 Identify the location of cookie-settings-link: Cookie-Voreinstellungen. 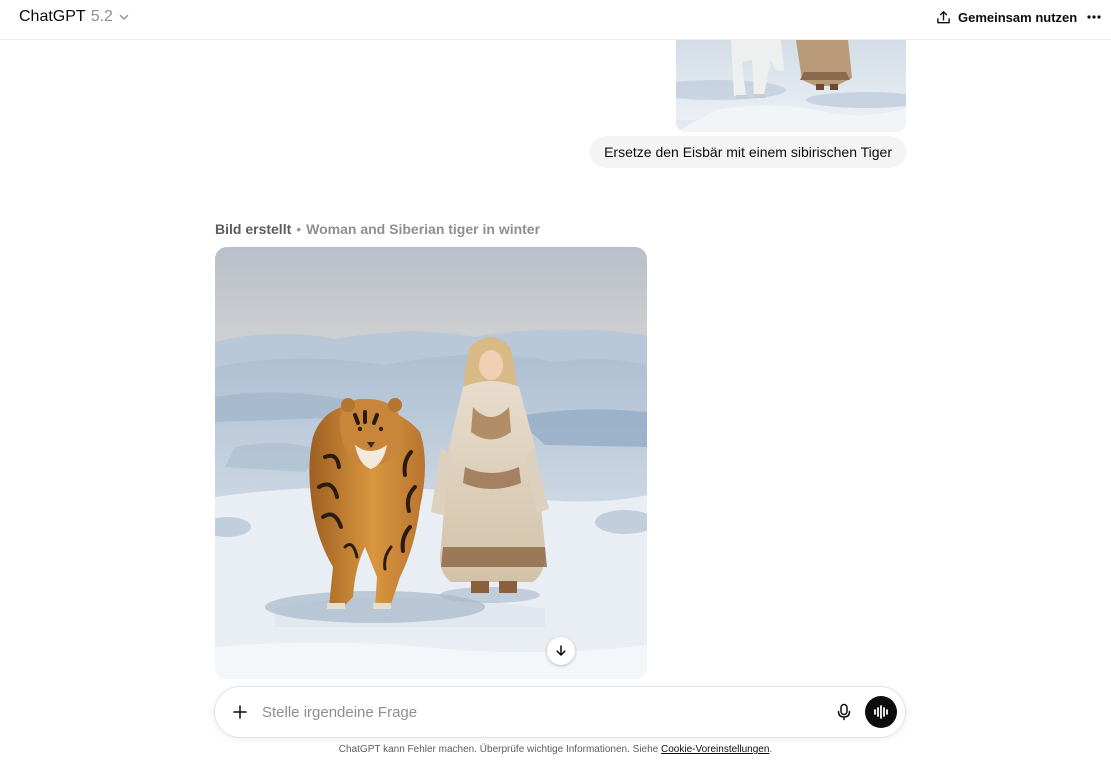
(715, 749).